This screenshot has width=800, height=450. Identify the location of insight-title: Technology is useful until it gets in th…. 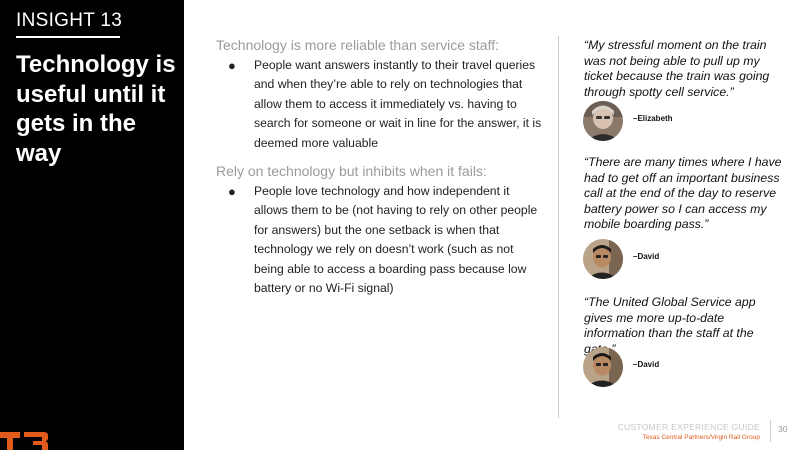
(96, 109).